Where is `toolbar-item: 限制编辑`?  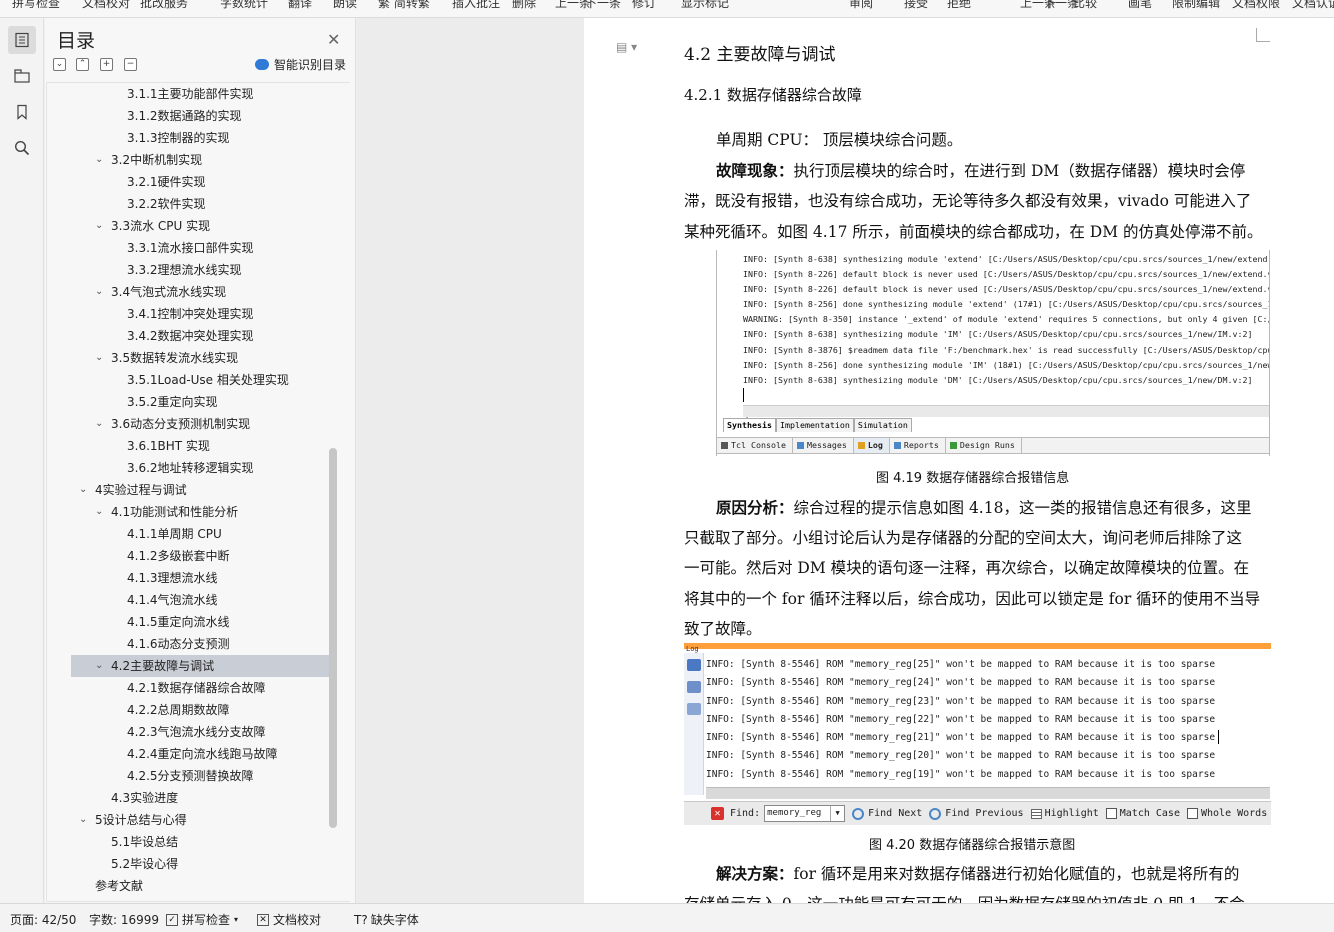 toolbar-item: 限制编辑 is located at coordinates (1196, 5).